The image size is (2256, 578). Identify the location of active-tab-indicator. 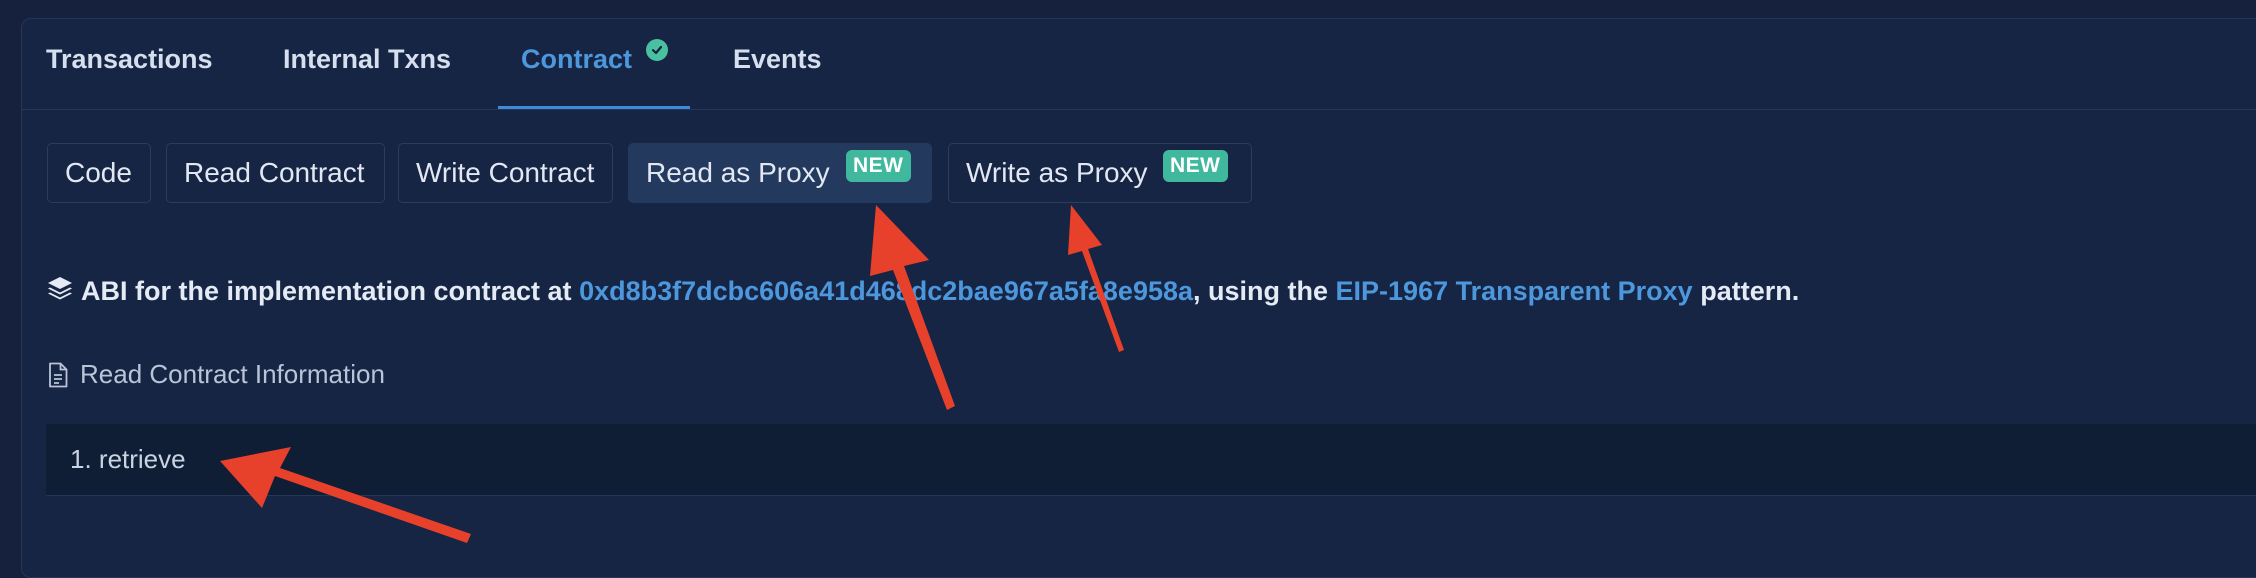
(594, 107).